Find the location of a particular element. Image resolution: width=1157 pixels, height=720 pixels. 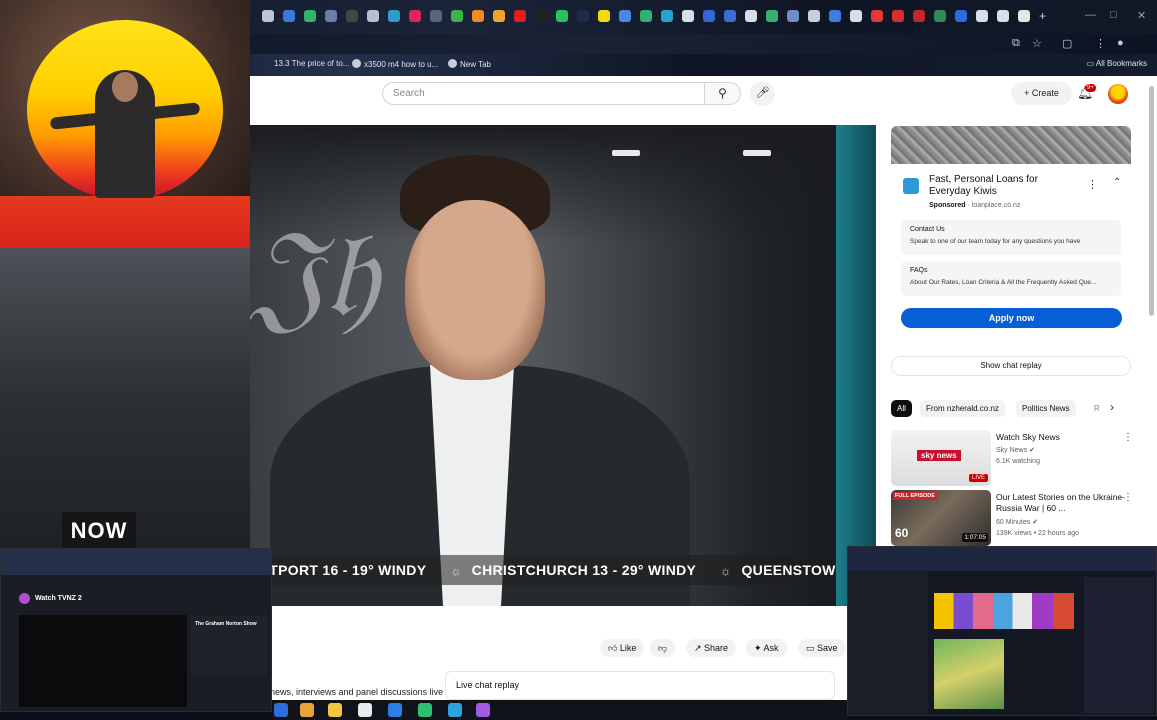

close-icon: ✕ is located at coordinates (1141, 15).